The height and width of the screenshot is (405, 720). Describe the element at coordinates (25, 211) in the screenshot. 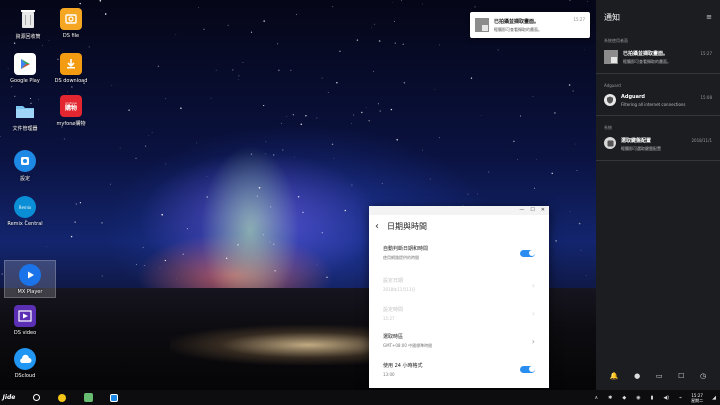

I see `desktop-icon-remix-central: Remix Remix Central` at that location.